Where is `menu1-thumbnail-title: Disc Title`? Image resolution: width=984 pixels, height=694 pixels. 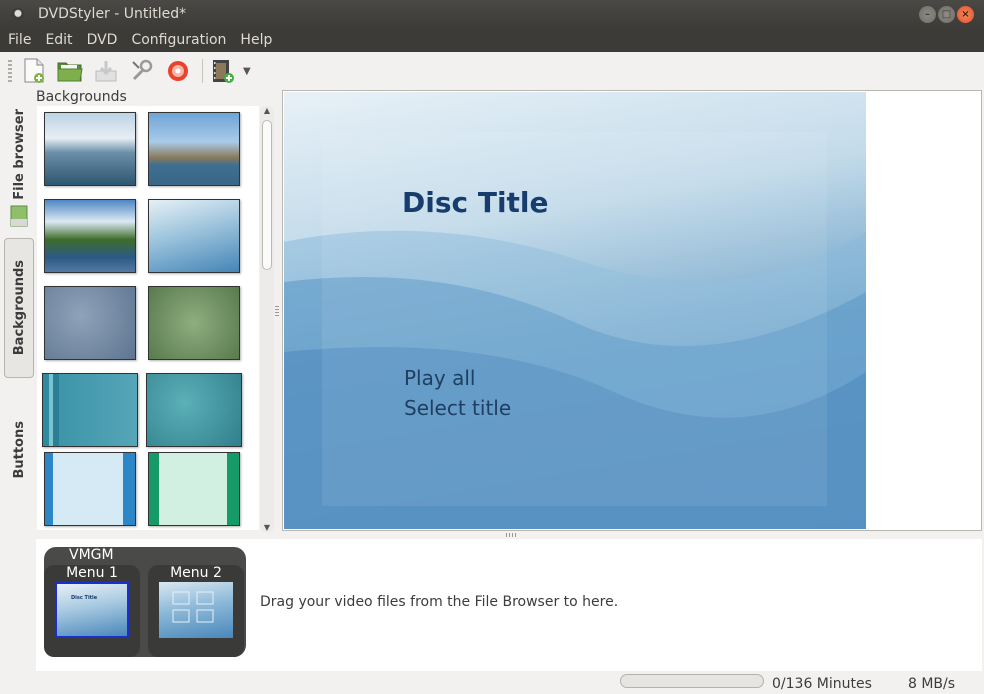 menu1-thumbnail-title: Disc Title is located at coordinates (84, 598).